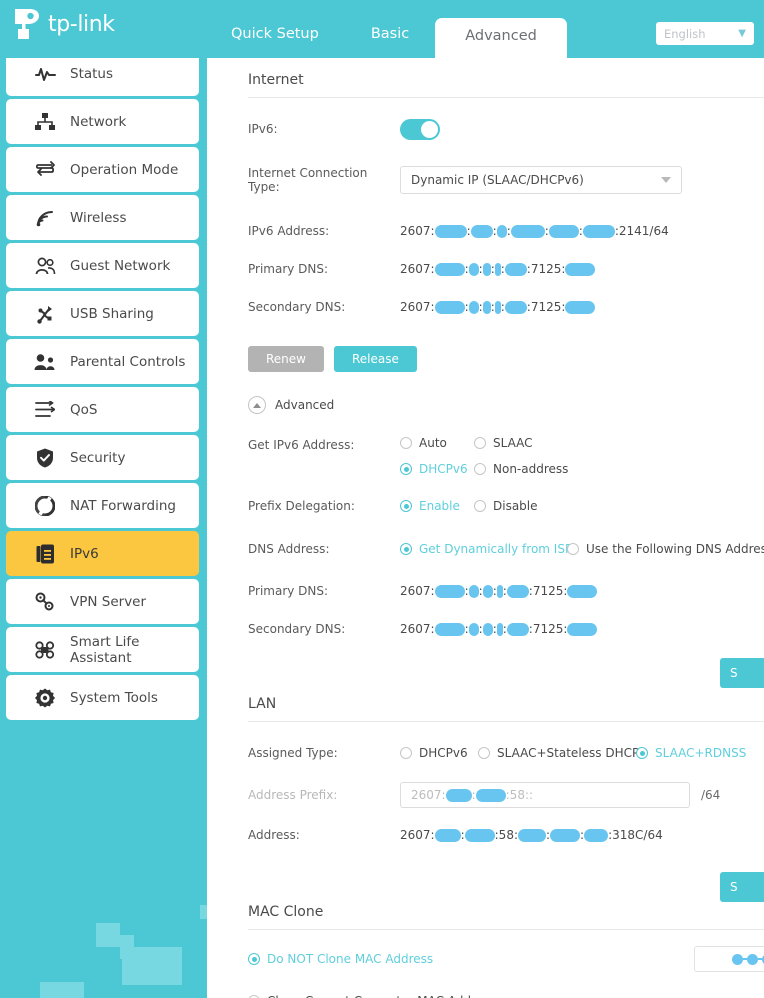 The height and width of the screenshot is (998, 764). What do you see at coordinates (486, 549) in the screenshot?
I see `radio-dns-get-dynamically: Get Dynamically from ISP` at bounding box center [486, 549].